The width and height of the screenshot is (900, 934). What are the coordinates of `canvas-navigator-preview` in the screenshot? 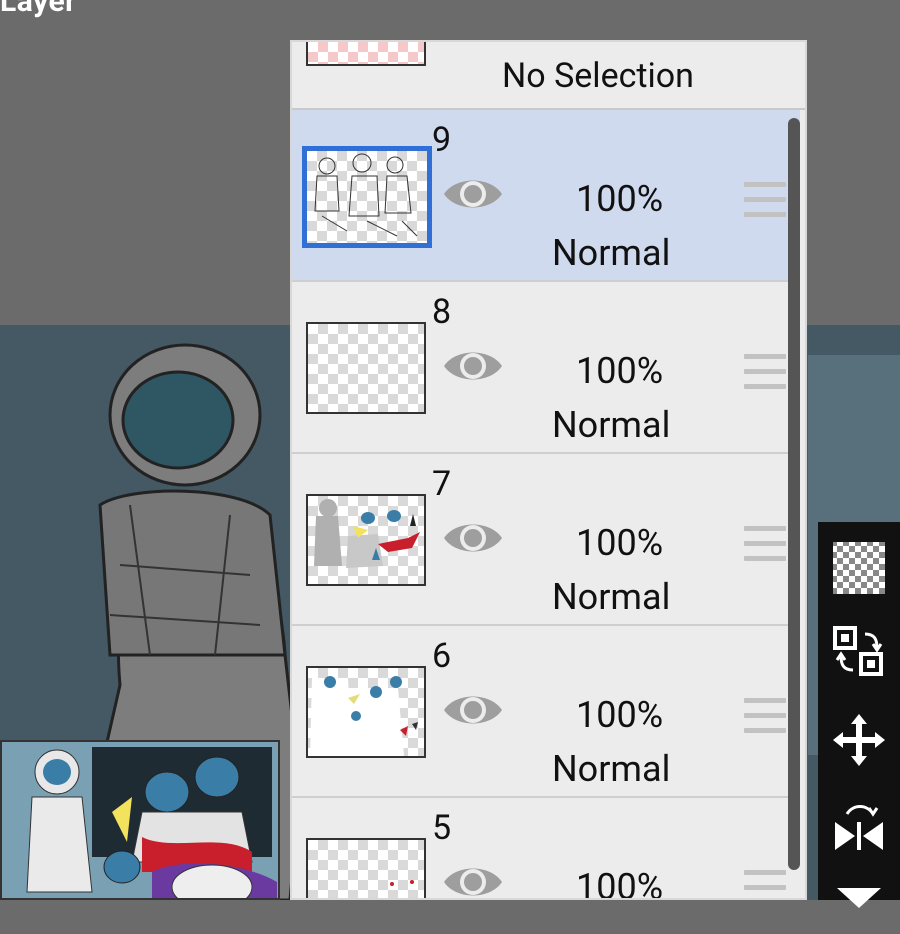 It's located at (140, 820).